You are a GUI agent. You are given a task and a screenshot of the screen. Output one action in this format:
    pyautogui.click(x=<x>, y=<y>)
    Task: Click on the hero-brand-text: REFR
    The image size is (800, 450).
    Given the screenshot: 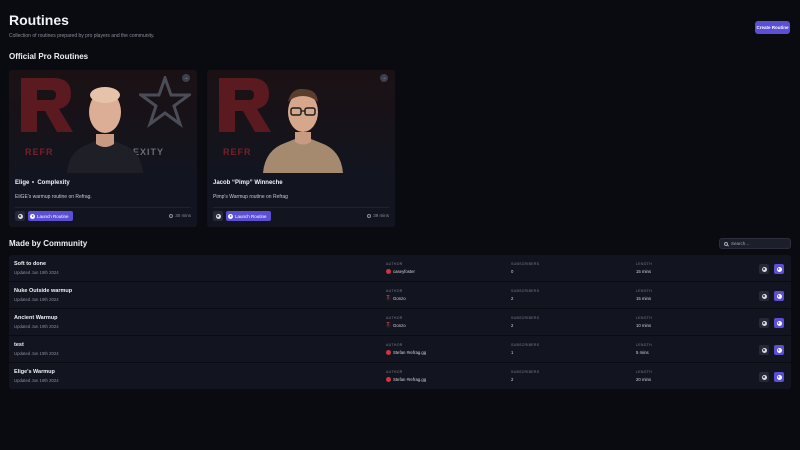 What is the action you would take?
    pyautogui.click(x=237, y=152)
    